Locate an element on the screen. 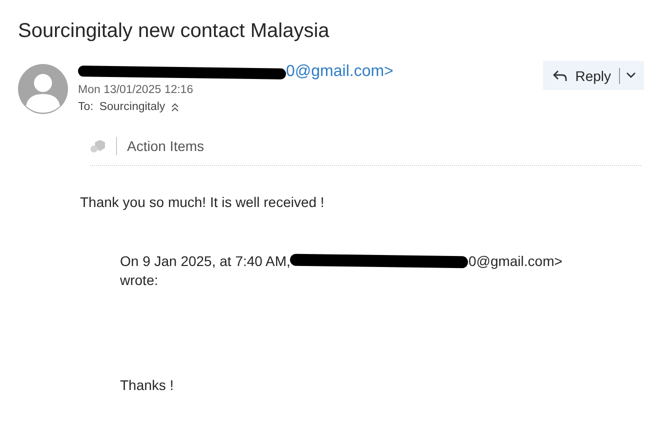 The width and height of the screenshot is (646, 441). quote-header-text: On 9 Jan 2025, at 7:40 AM, is located at coordinates (205, 261).